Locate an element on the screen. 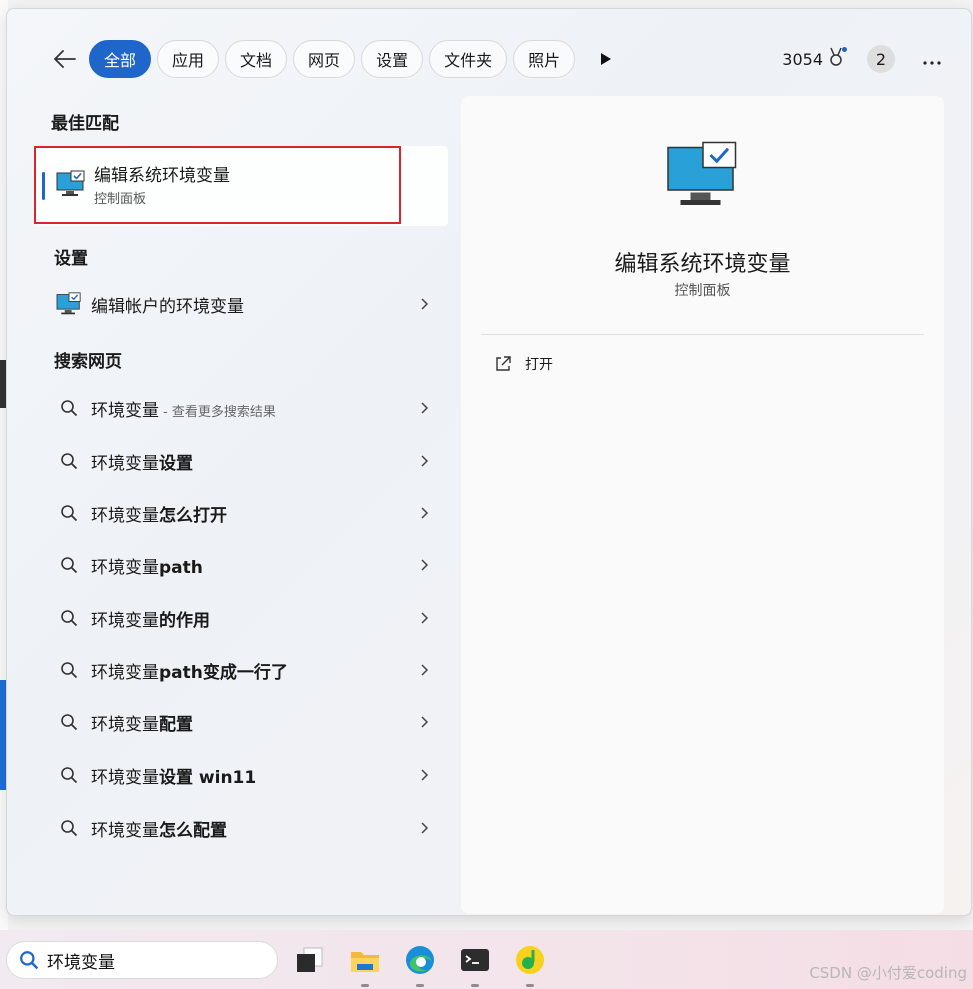  web-result-suggestion: path is located at coordinates (181, 567).